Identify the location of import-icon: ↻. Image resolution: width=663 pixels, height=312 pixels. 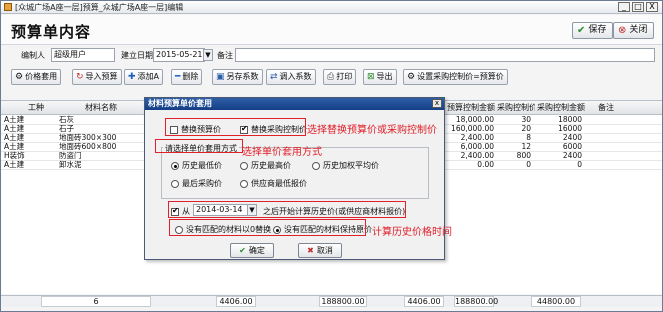
(80, 77).